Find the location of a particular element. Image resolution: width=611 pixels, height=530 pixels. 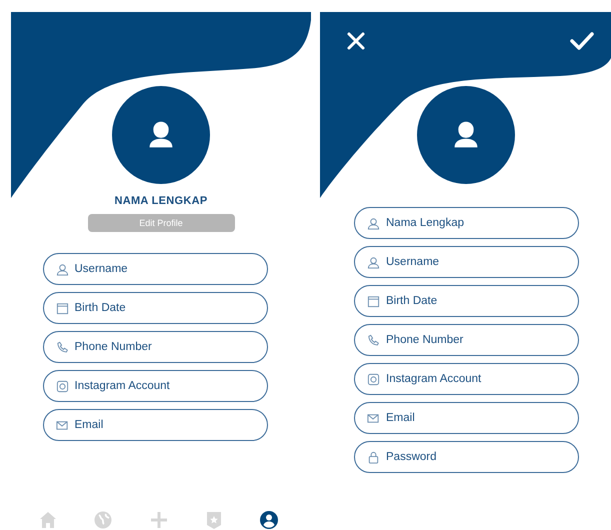

home-icon is located at coordinates (48, 520).